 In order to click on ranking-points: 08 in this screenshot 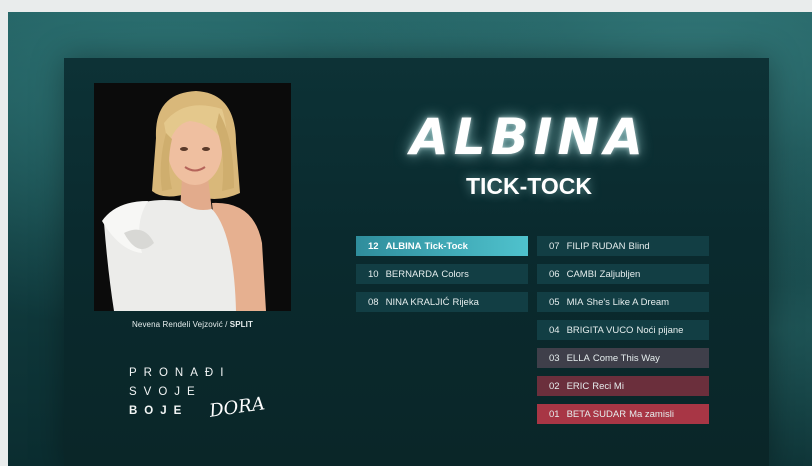, I will do `click(373, 302)`.